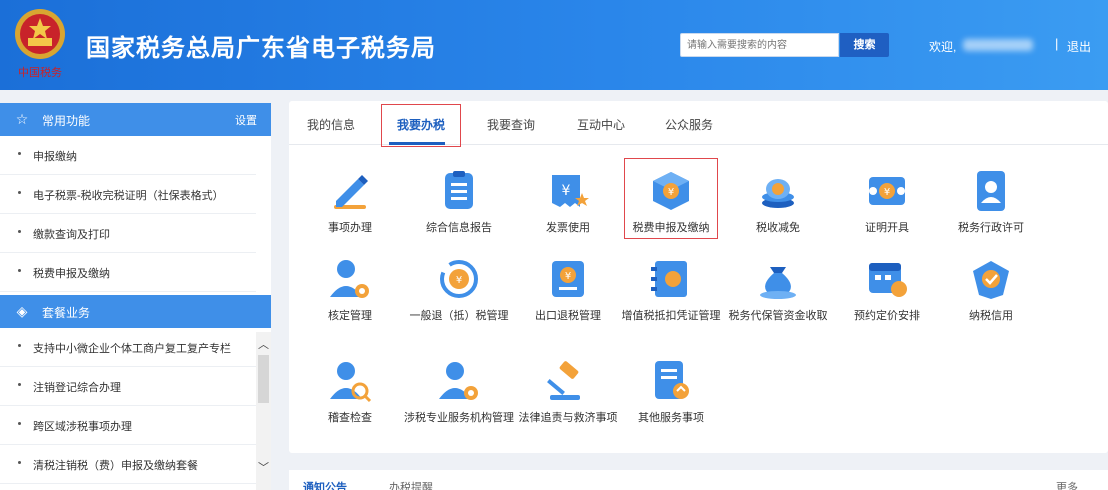 The width and height of the screenshot is (1108, 490). Describe the element at coordinates (350, 303) in the screenshot. I see `tile-verification-mgmt: 核定管理` at that location.